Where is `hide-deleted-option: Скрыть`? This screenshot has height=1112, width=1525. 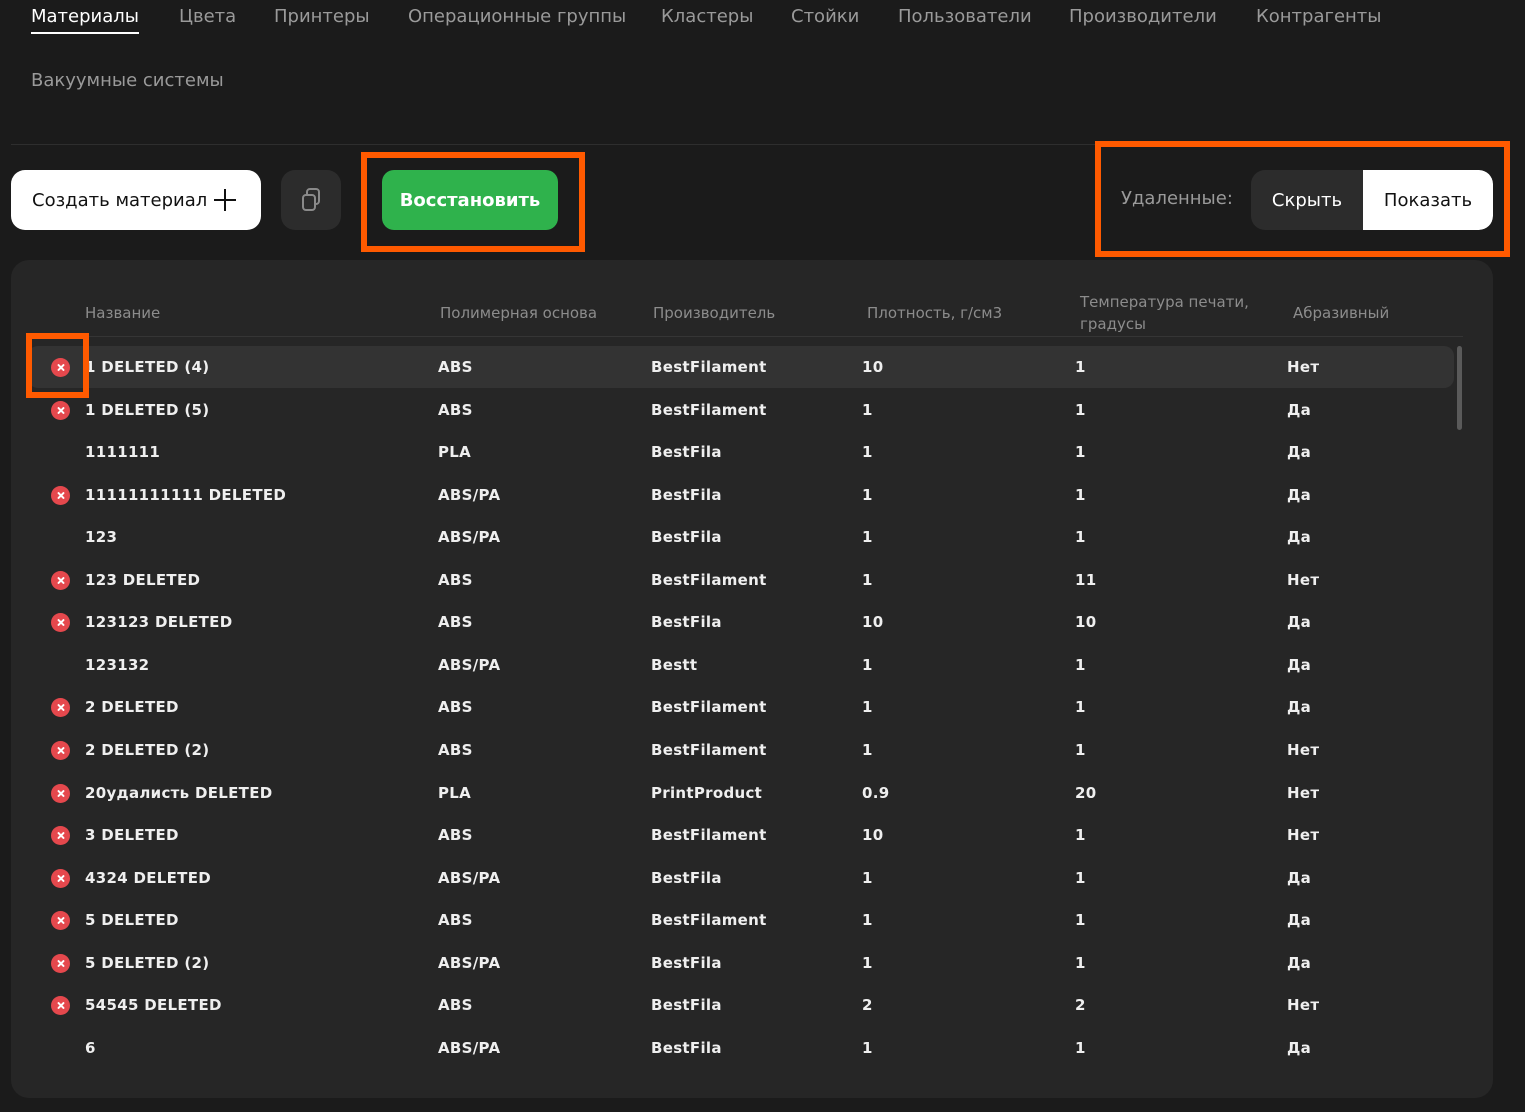
hide-deleted-option: Скрыть is located at coordinates (1307, 200).